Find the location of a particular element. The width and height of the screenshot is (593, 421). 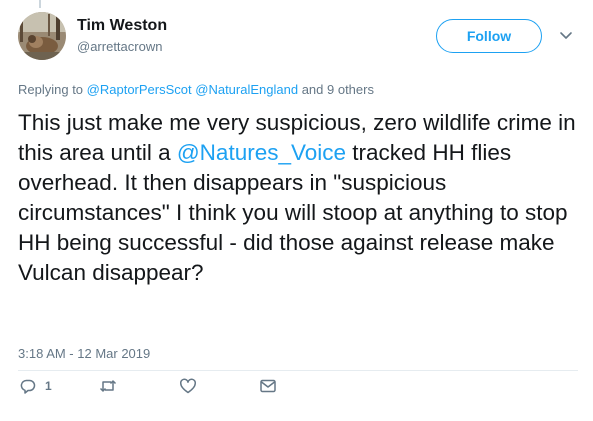

retweet-icon is located at coordinates (108, 386).